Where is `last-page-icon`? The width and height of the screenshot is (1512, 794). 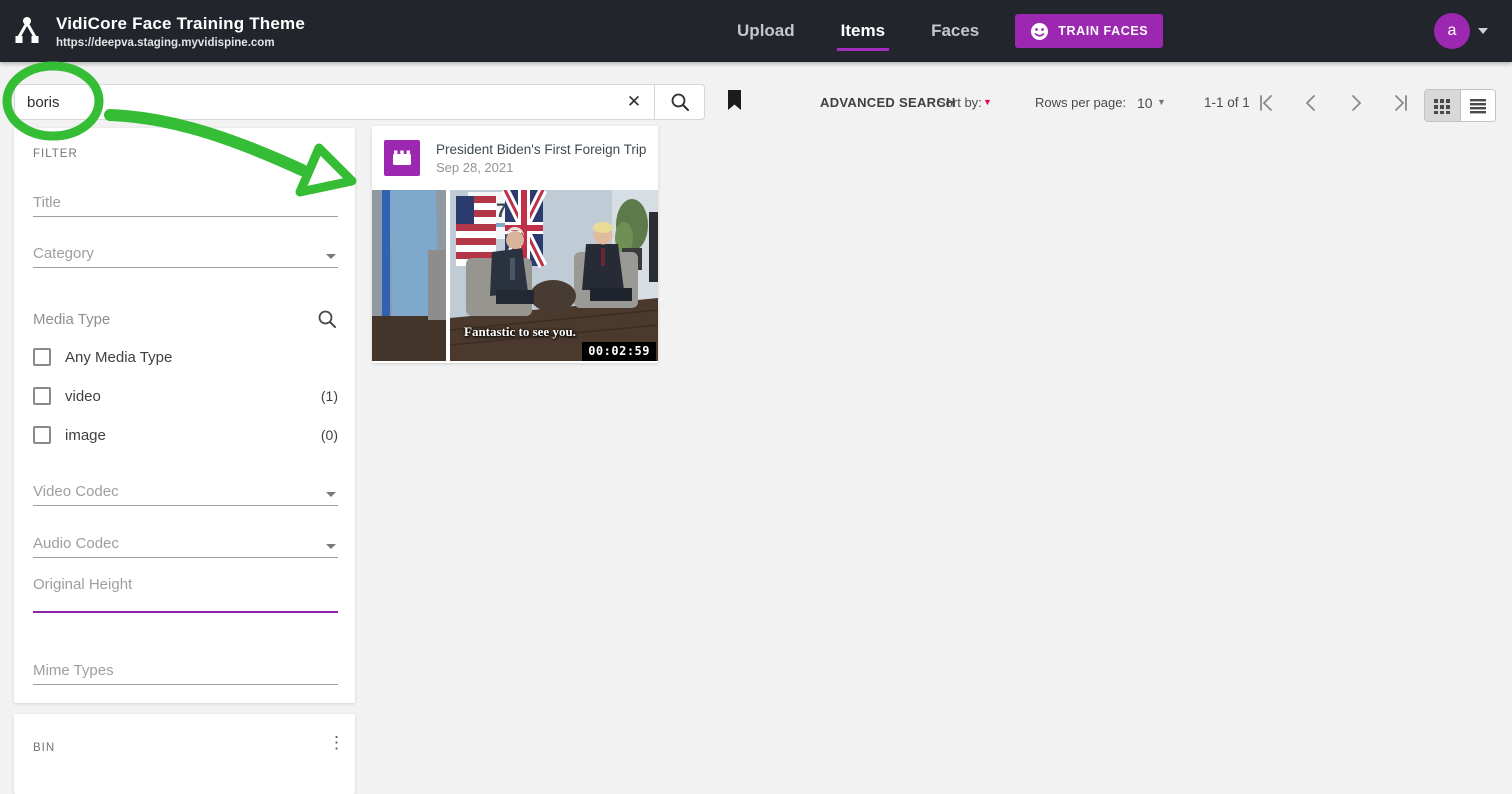 last-page-icon is located at coordinates (1401, 103).